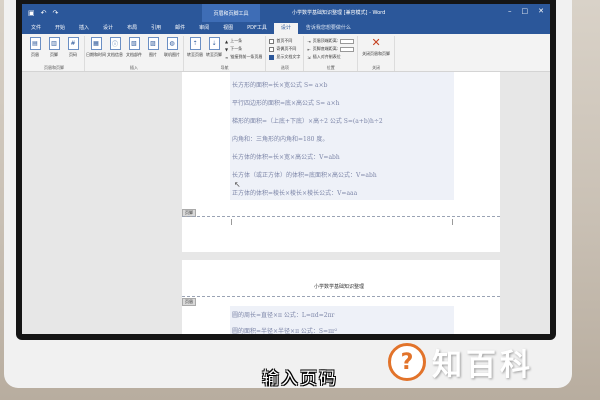  I want to click on arrow-down-icon: ▼, so click(227, 49).